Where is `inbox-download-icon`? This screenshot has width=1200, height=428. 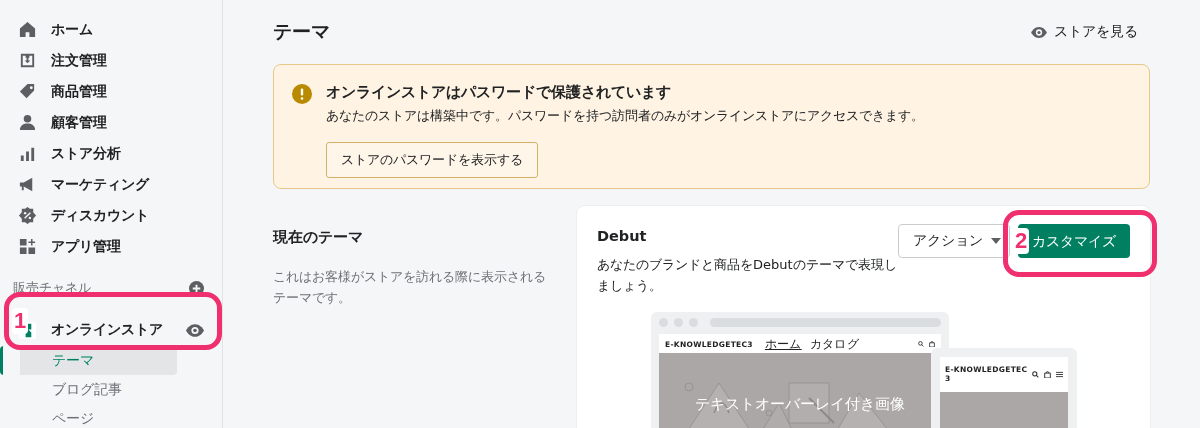 inbox-download-icon is located at coordinates (27, 60).